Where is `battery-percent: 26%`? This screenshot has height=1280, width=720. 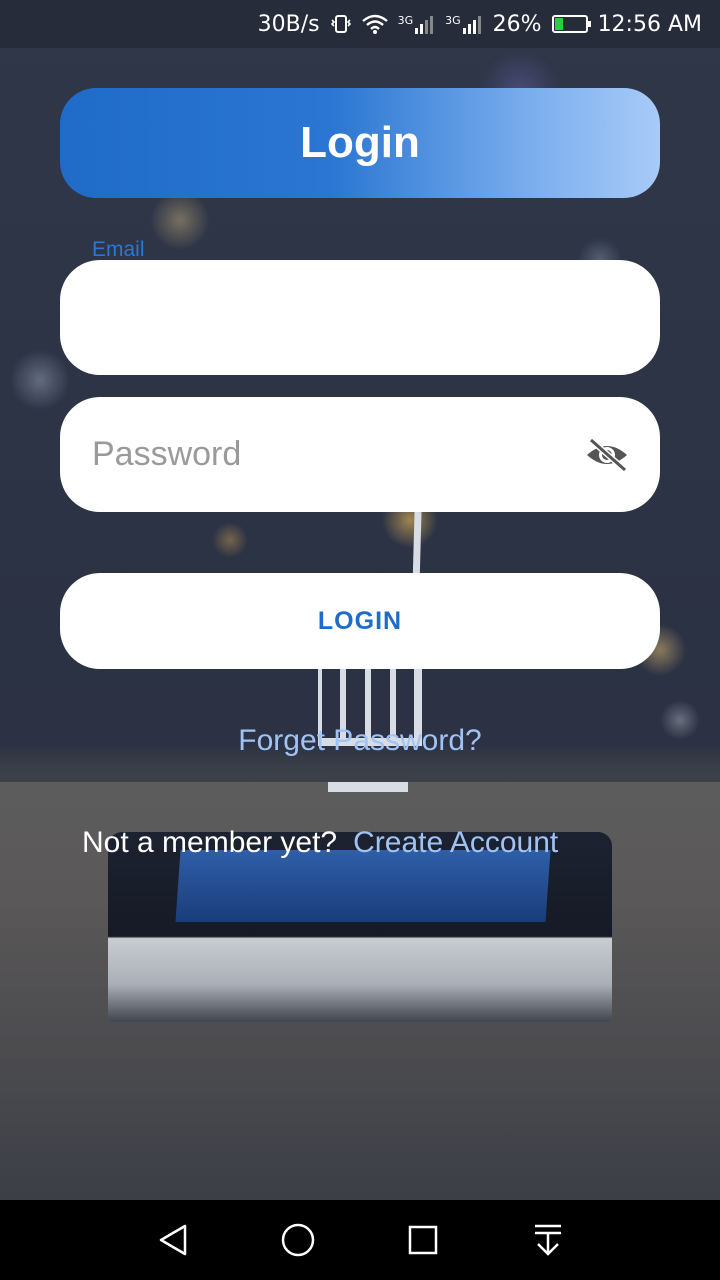
battery-percent: 26% is located at coordinates (517, 24).